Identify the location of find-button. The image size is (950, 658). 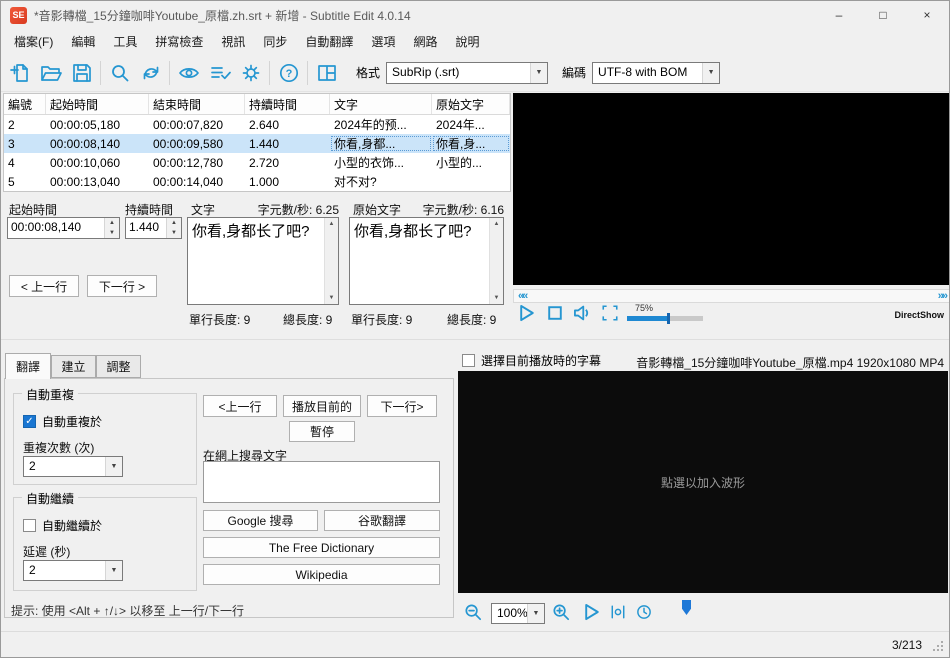
(119, 73).